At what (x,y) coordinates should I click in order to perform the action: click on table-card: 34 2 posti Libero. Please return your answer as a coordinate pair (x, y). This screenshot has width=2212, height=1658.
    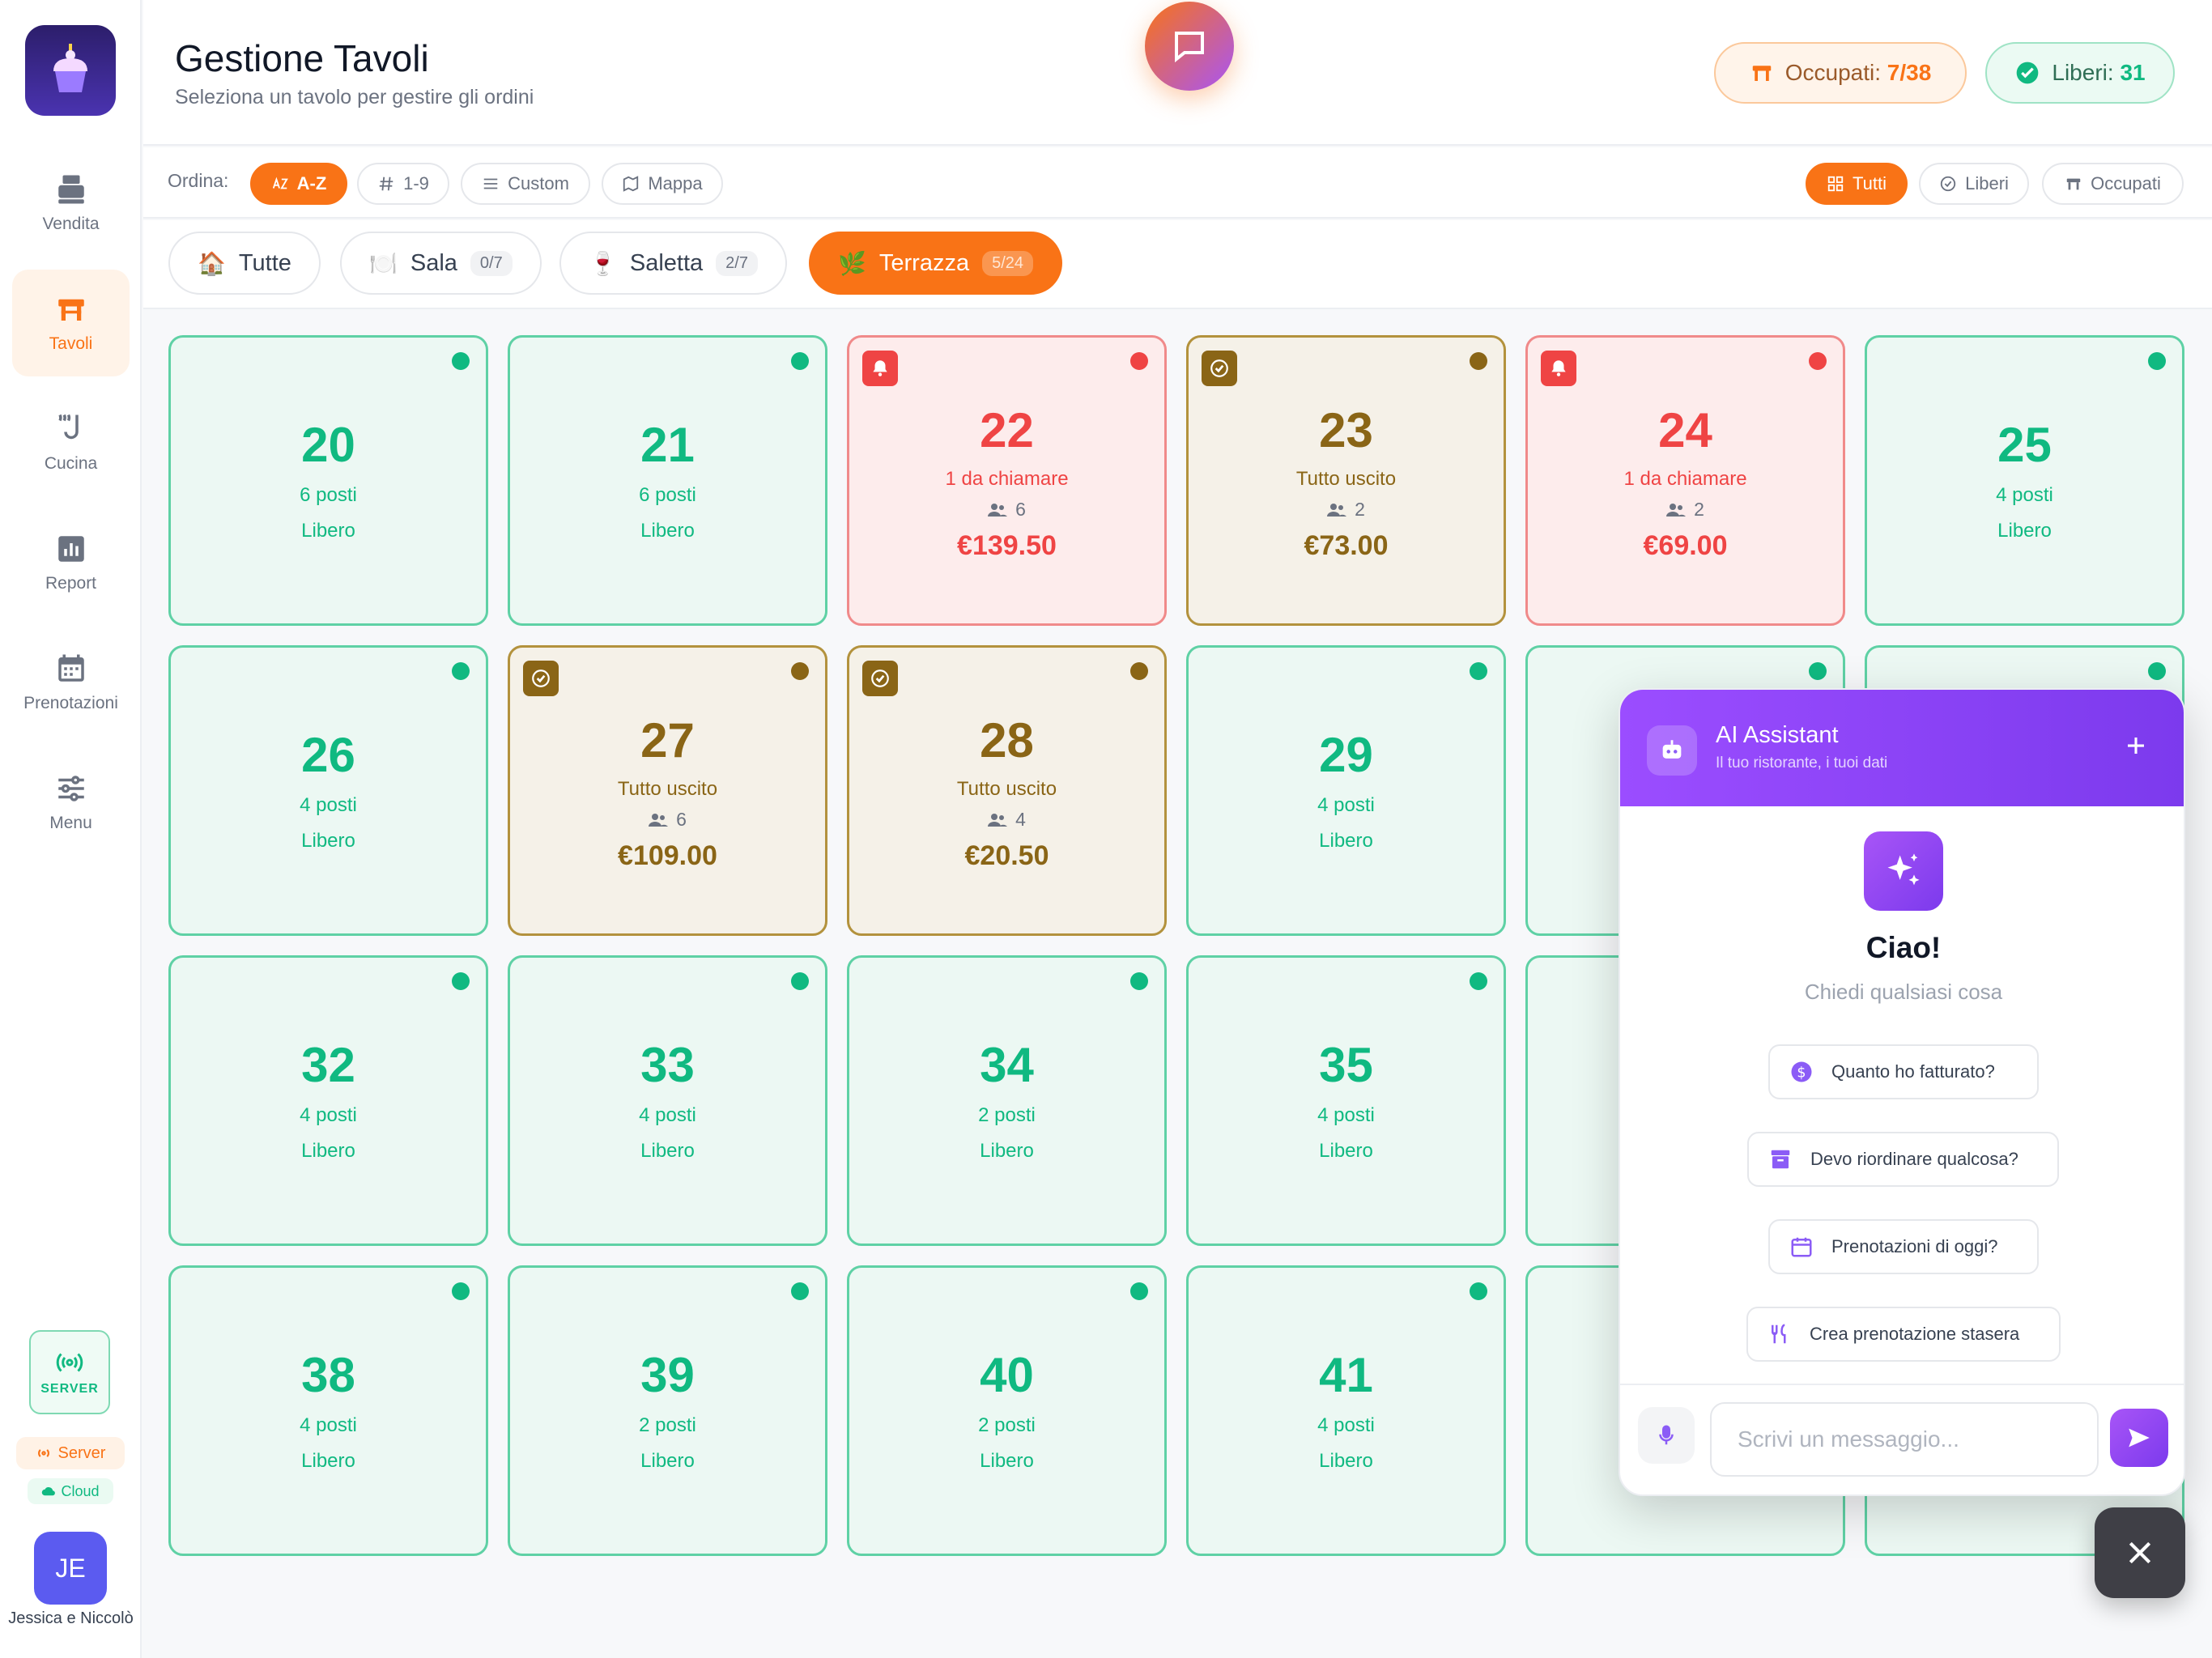
    Looking at the image, I should click on (1007, 1100).